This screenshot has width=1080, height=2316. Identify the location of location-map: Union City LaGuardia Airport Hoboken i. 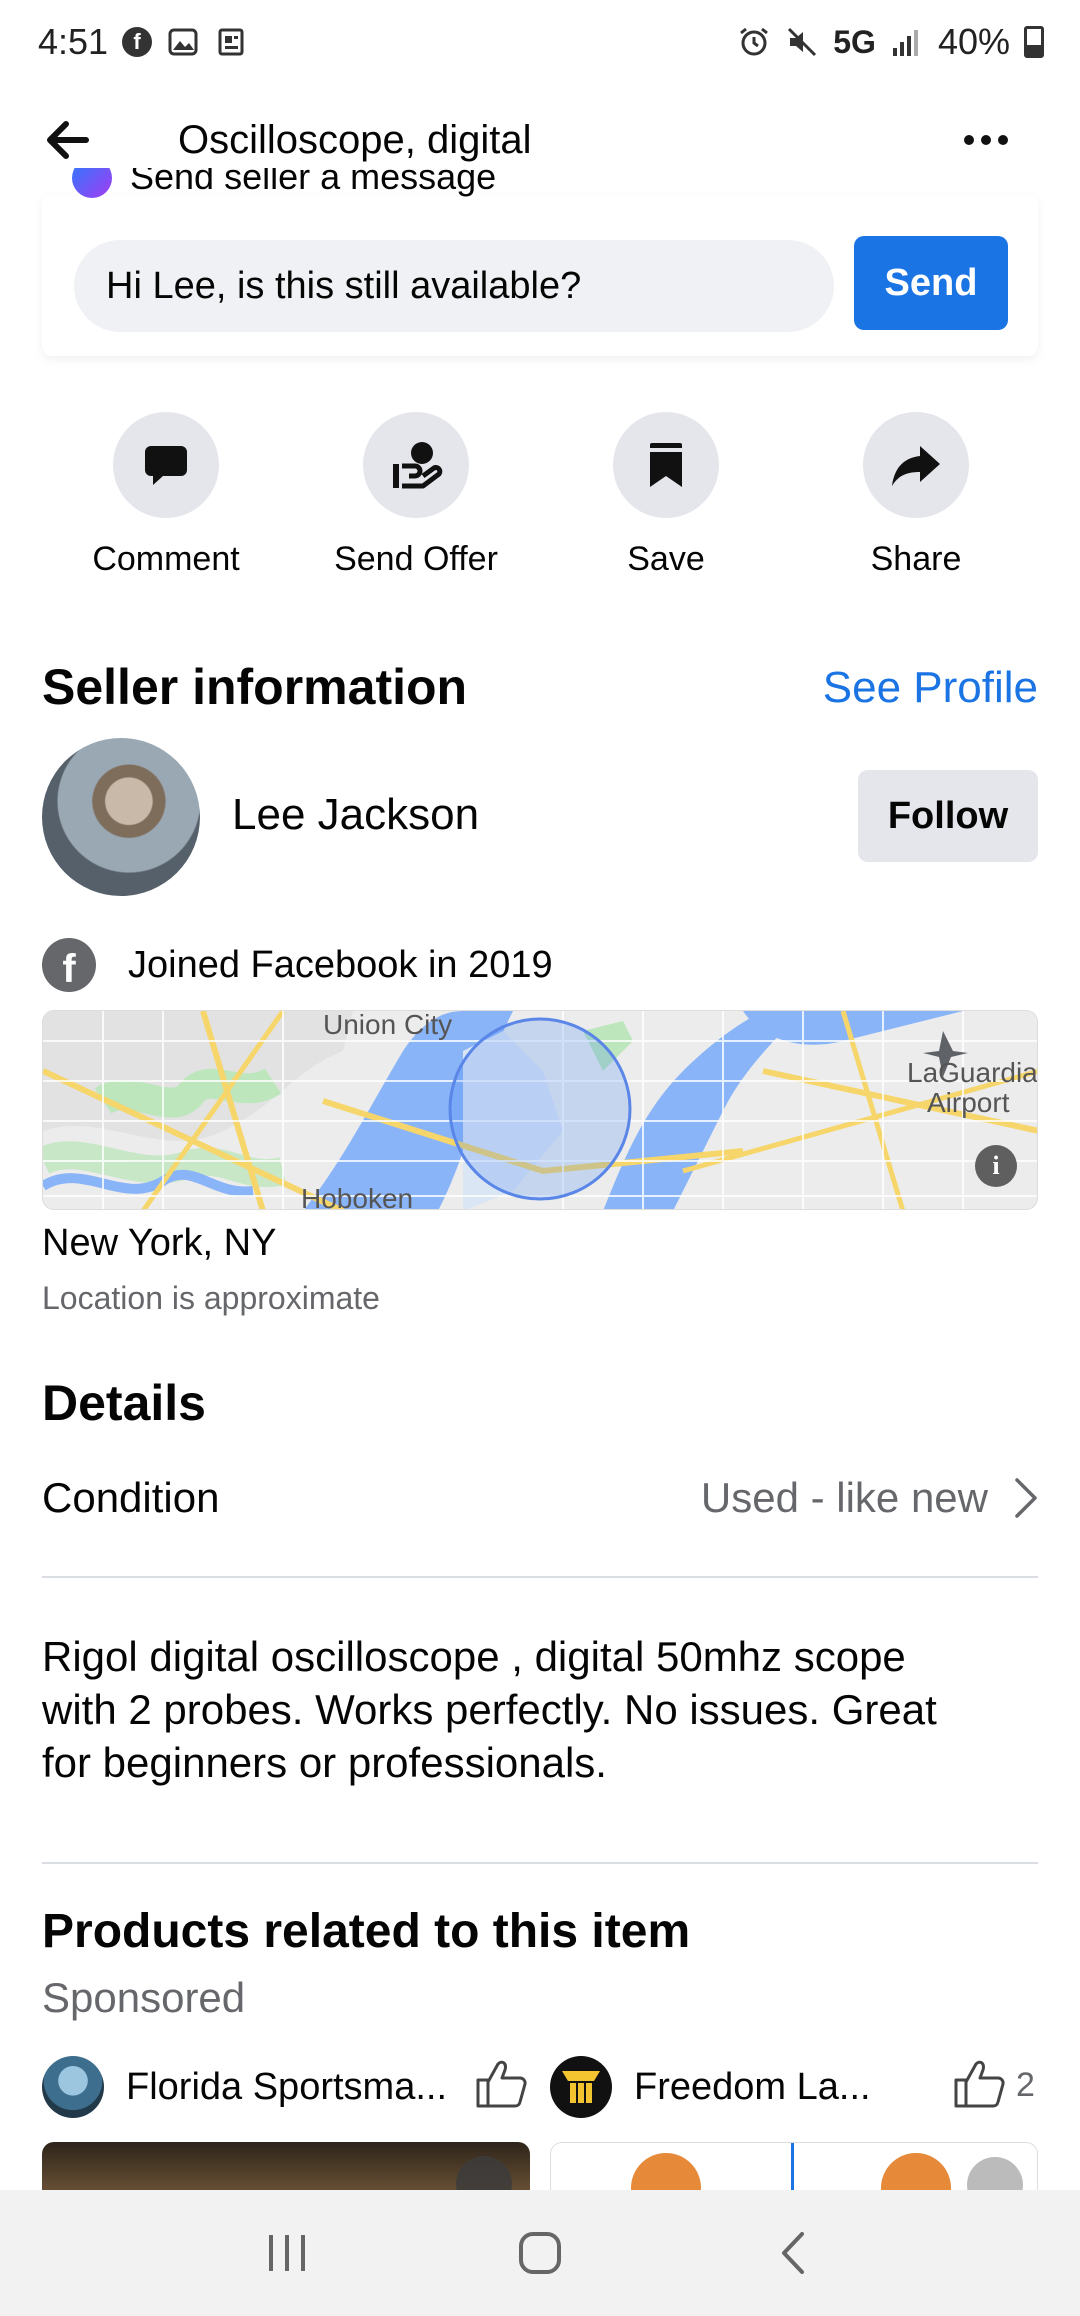
(540, 1110).